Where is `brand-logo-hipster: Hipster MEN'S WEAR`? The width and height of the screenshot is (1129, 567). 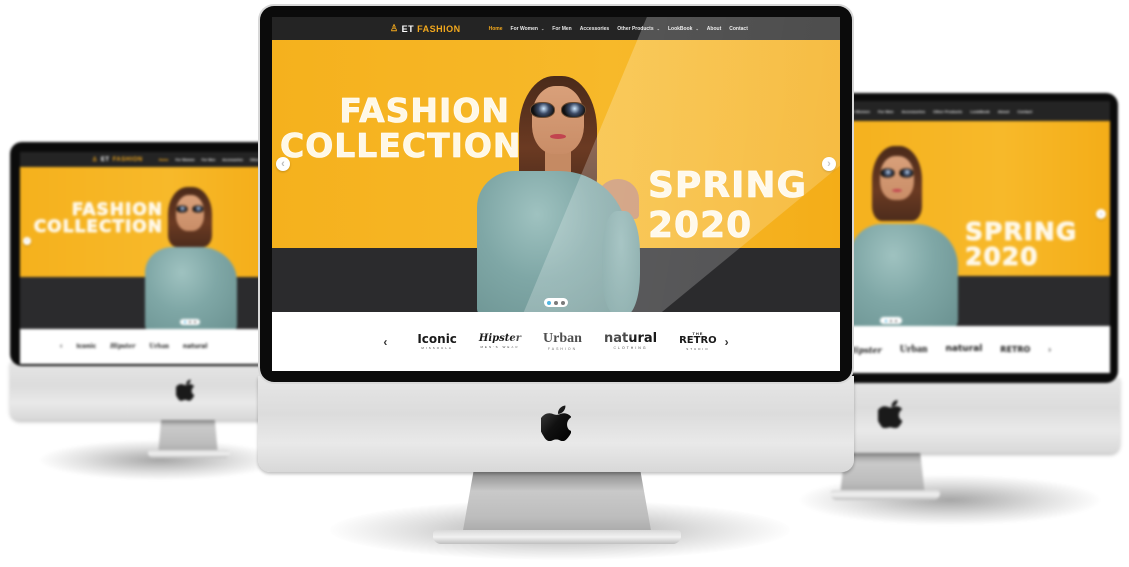
brand-logo-hipster: Hipster MEN'S WEAR is located at coordinates (500, 341).